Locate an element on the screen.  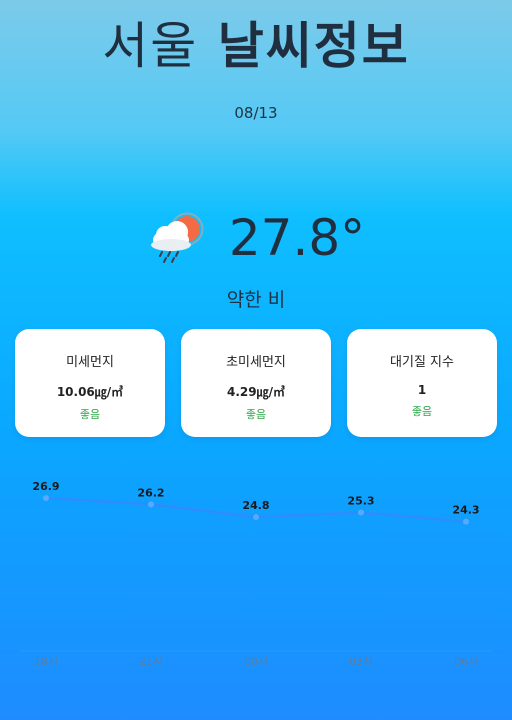
card-value: 1 is located at coordinates (422, 390).